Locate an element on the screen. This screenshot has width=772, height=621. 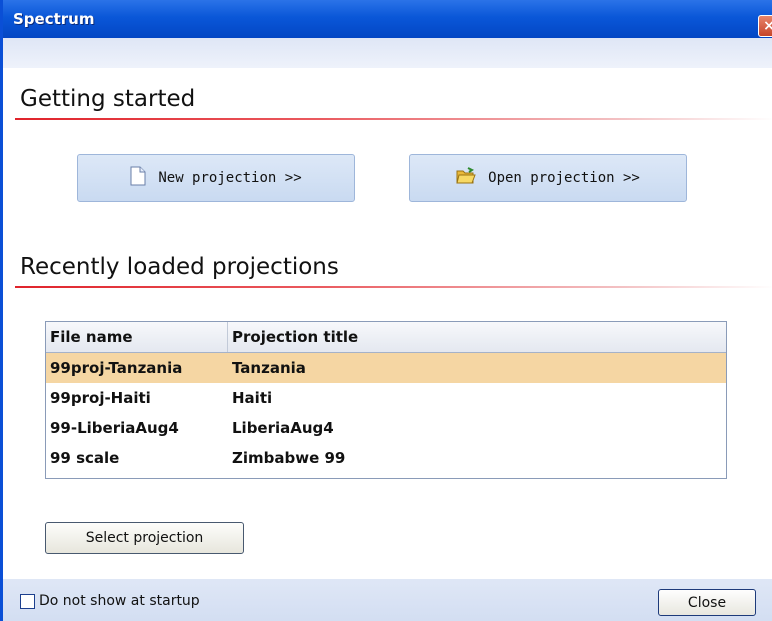
getting-started-heading: Getting started is located at coordinates (108, 99).